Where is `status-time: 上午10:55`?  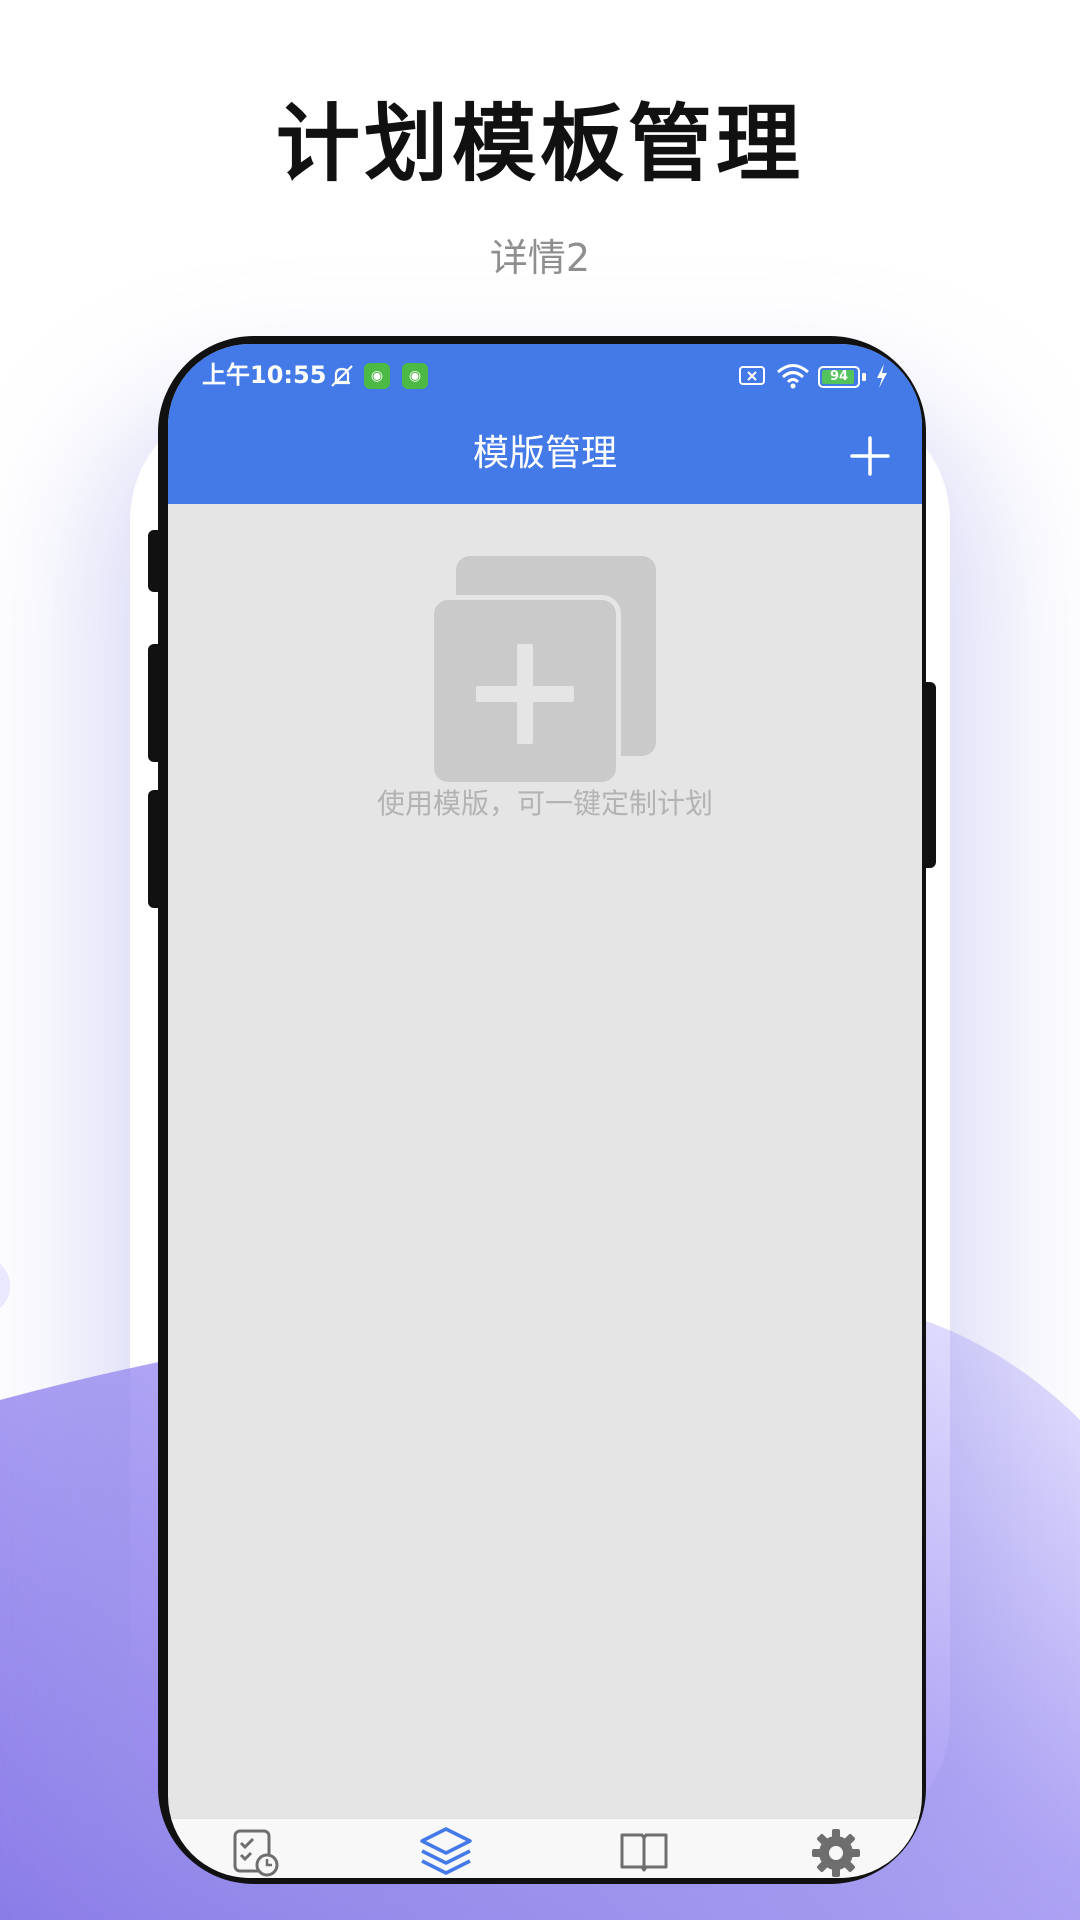
status-time: 上午10:55 is located at coordinates (264, 375).